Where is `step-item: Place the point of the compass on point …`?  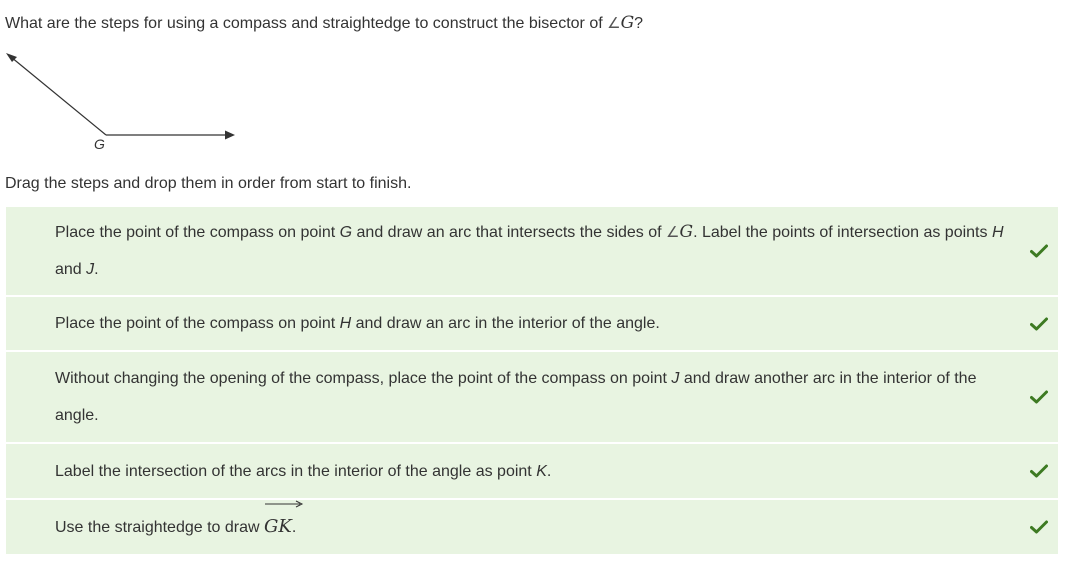 step-item: Place the point of the compass on point … is located at coordinates (532, 324).